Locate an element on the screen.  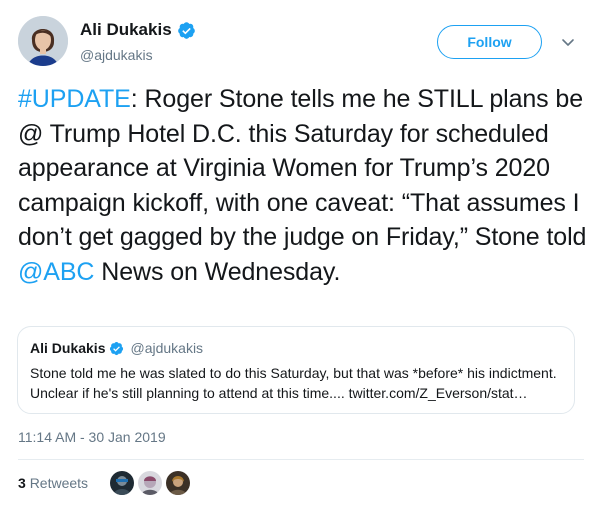
quoted-author-handle: @ajdukakis is located at coordinates (167, 348).